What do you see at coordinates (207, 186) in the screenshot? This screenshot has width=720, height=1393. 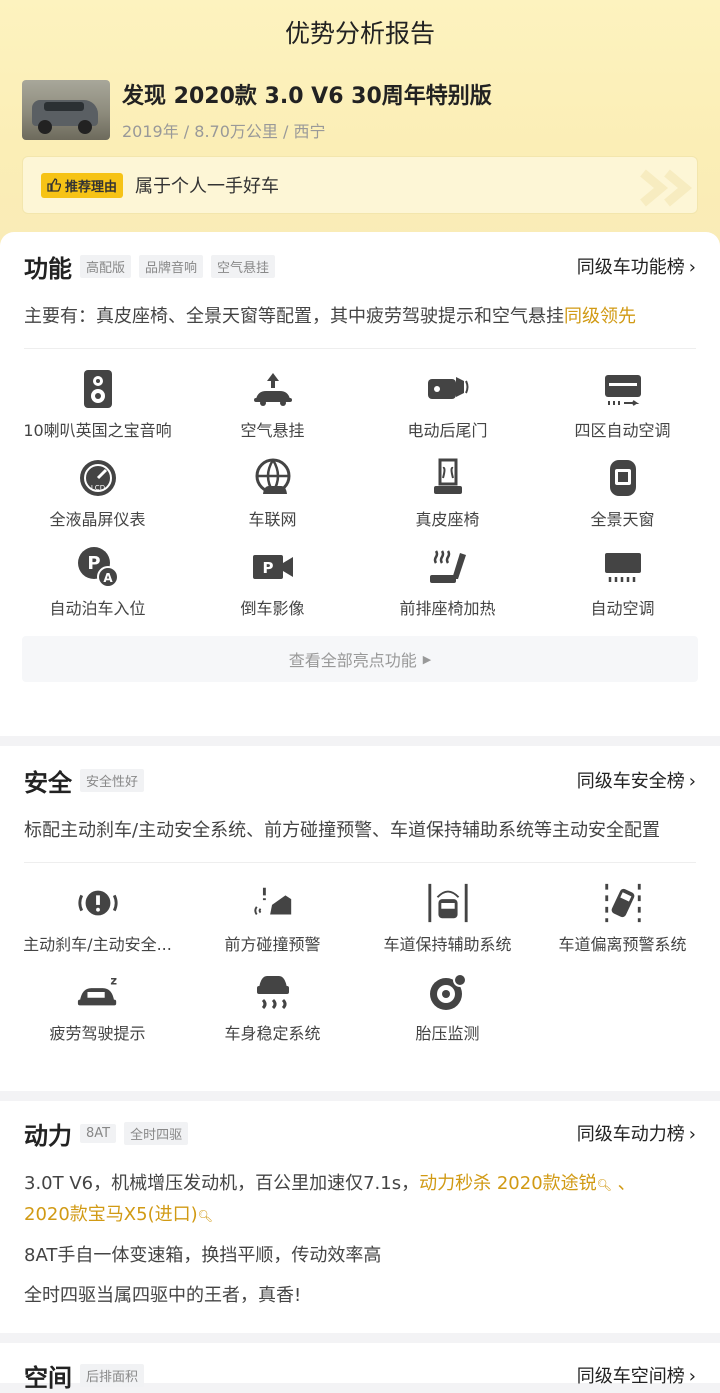 I see `recommend-reason-text: 属于个人一手好车` at bounding box center [207, 186].